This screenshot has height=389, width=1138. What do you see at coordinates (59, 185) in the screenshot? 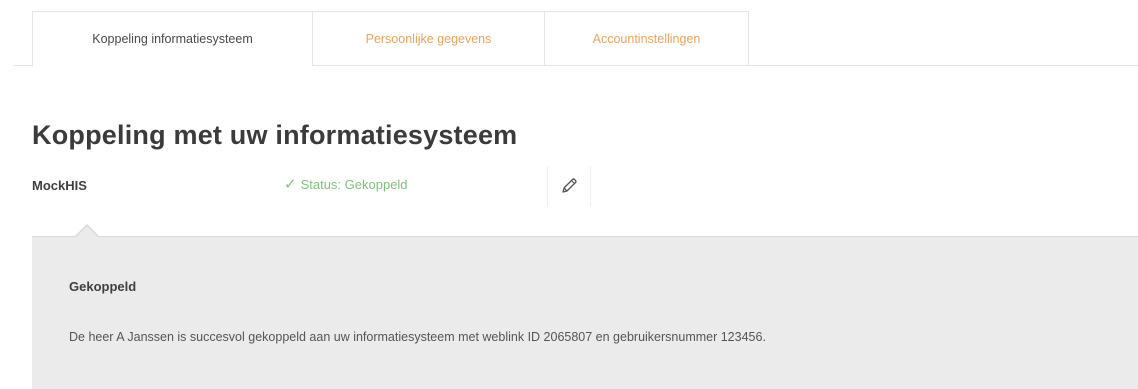
I see `system-name: MockHIS` at bounding box center [59, 185].